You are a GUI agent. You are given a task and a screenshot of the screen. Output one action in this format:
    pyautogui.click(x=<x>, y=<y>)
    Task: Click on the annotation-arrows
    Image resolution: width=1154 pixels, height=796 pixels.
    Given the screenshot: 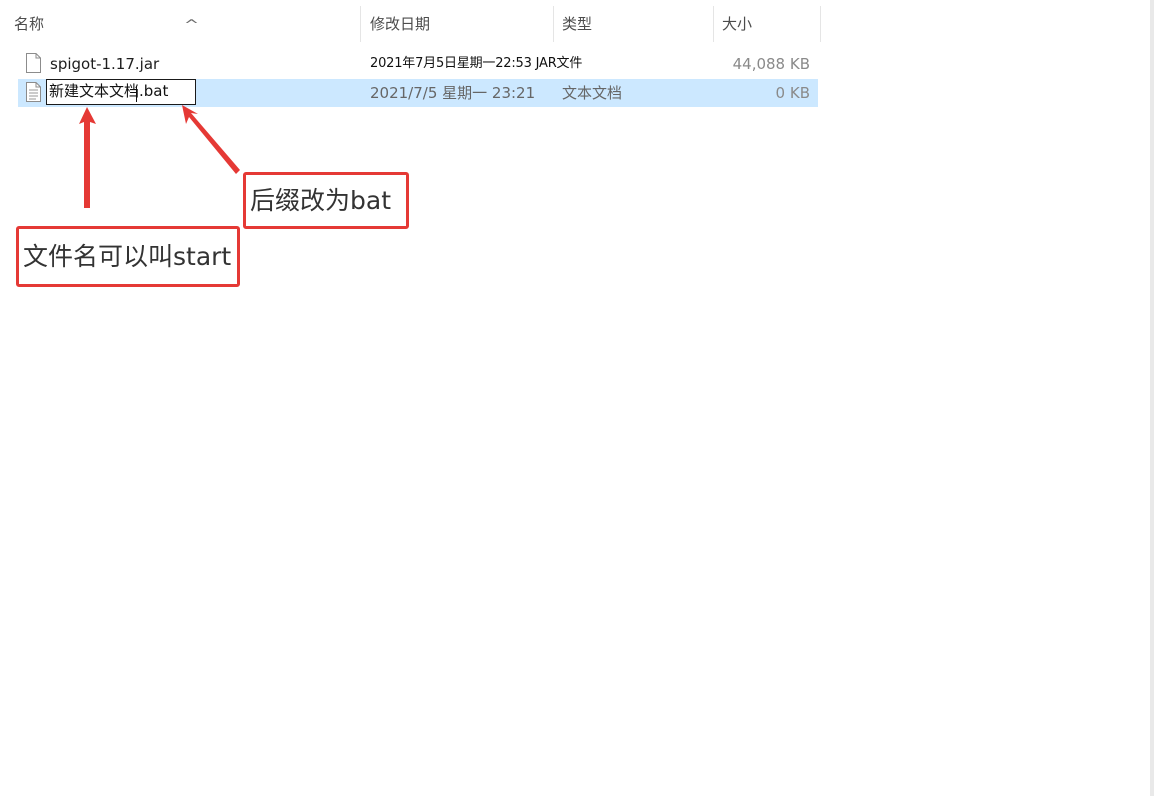 What is the action you would take?
    pyautogui.click(x=159, y=156)
    